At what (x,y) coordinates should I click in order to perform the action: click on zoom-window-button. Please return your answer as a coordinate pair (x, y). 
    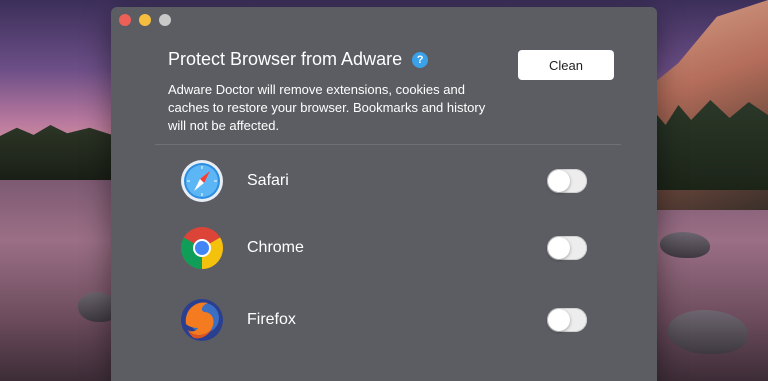
    Looking at the image, I should click on (165, 20).